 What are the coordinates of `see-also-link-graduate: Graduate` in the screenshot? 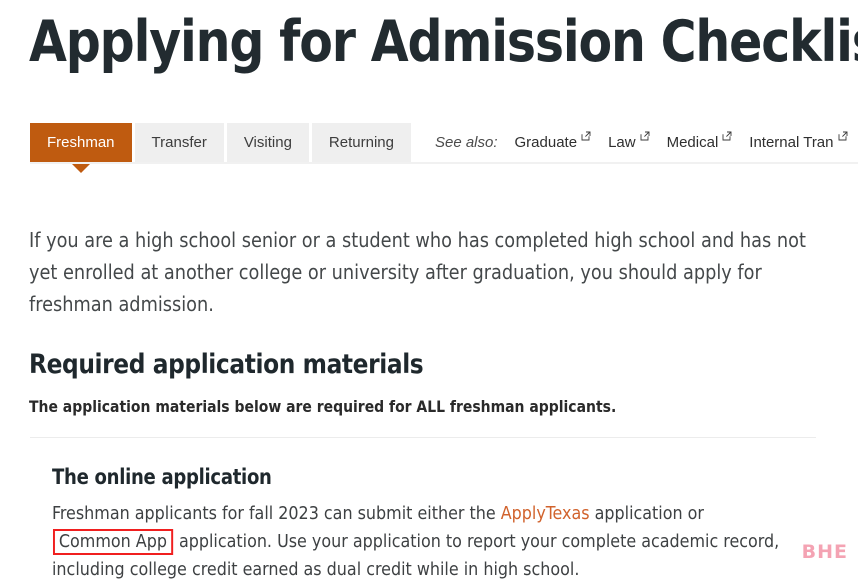 It's located at (553, 141).